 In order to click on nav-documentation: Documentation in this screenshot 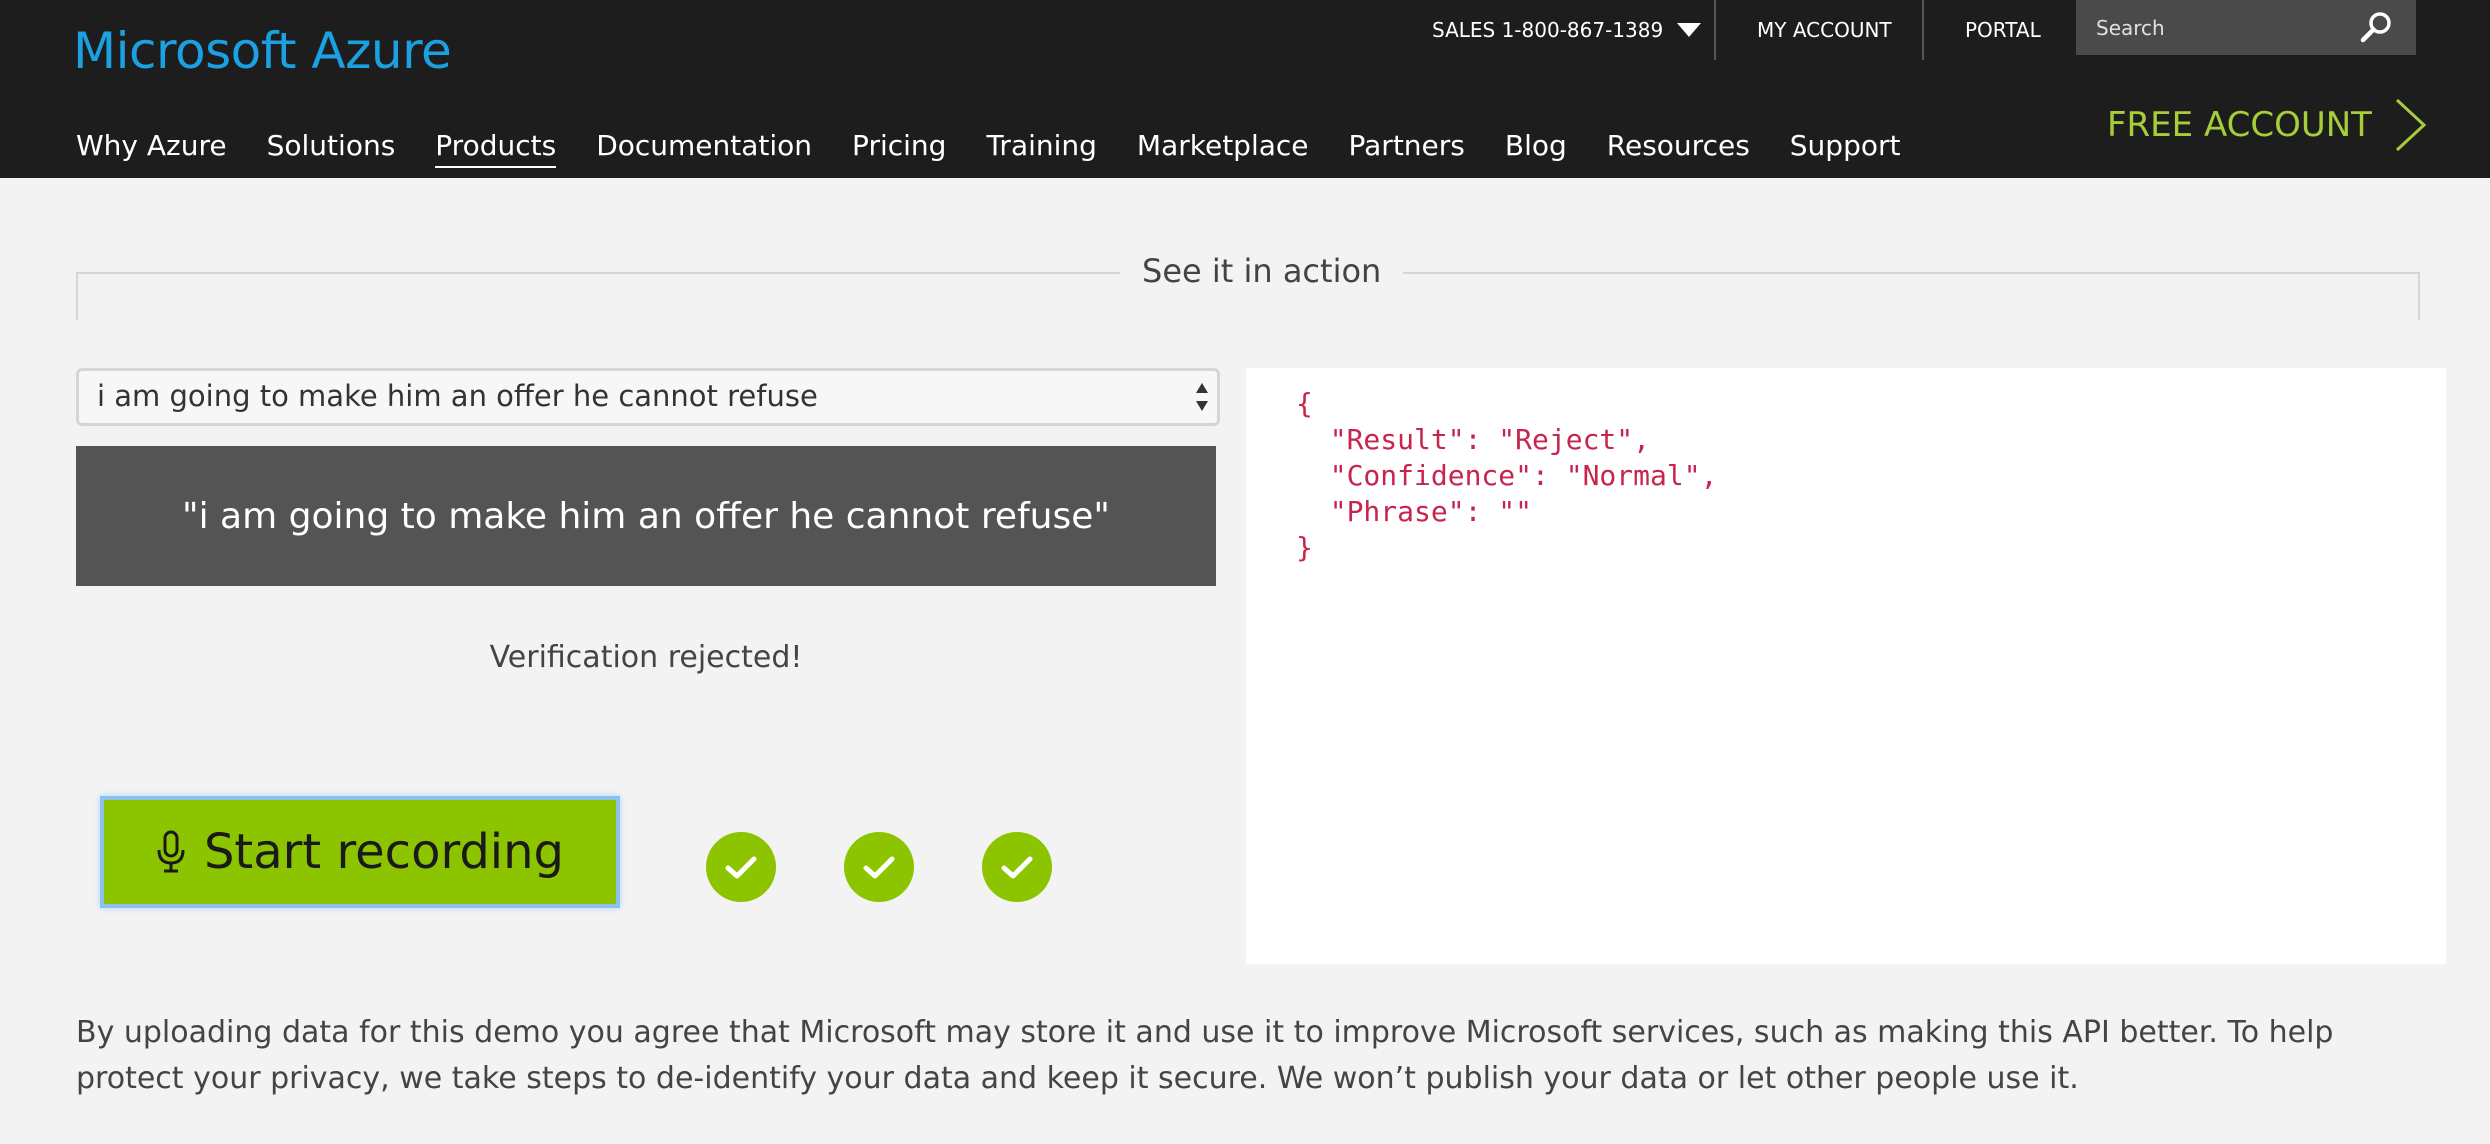, I will do `click(704, 147)`.